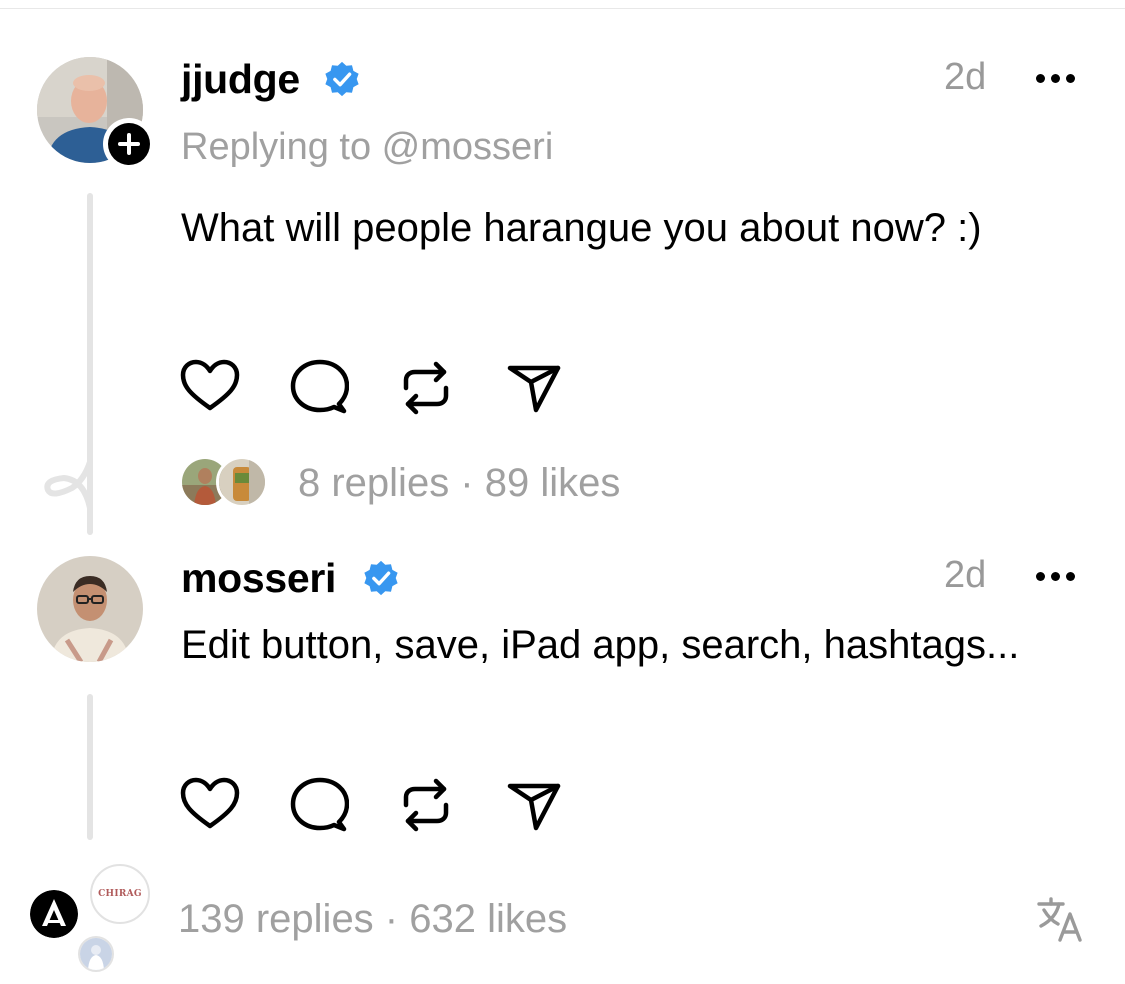 The image size is (1125, 984). I want to click on post-stats: 139 replies · 632 likes, so click(372, 919).